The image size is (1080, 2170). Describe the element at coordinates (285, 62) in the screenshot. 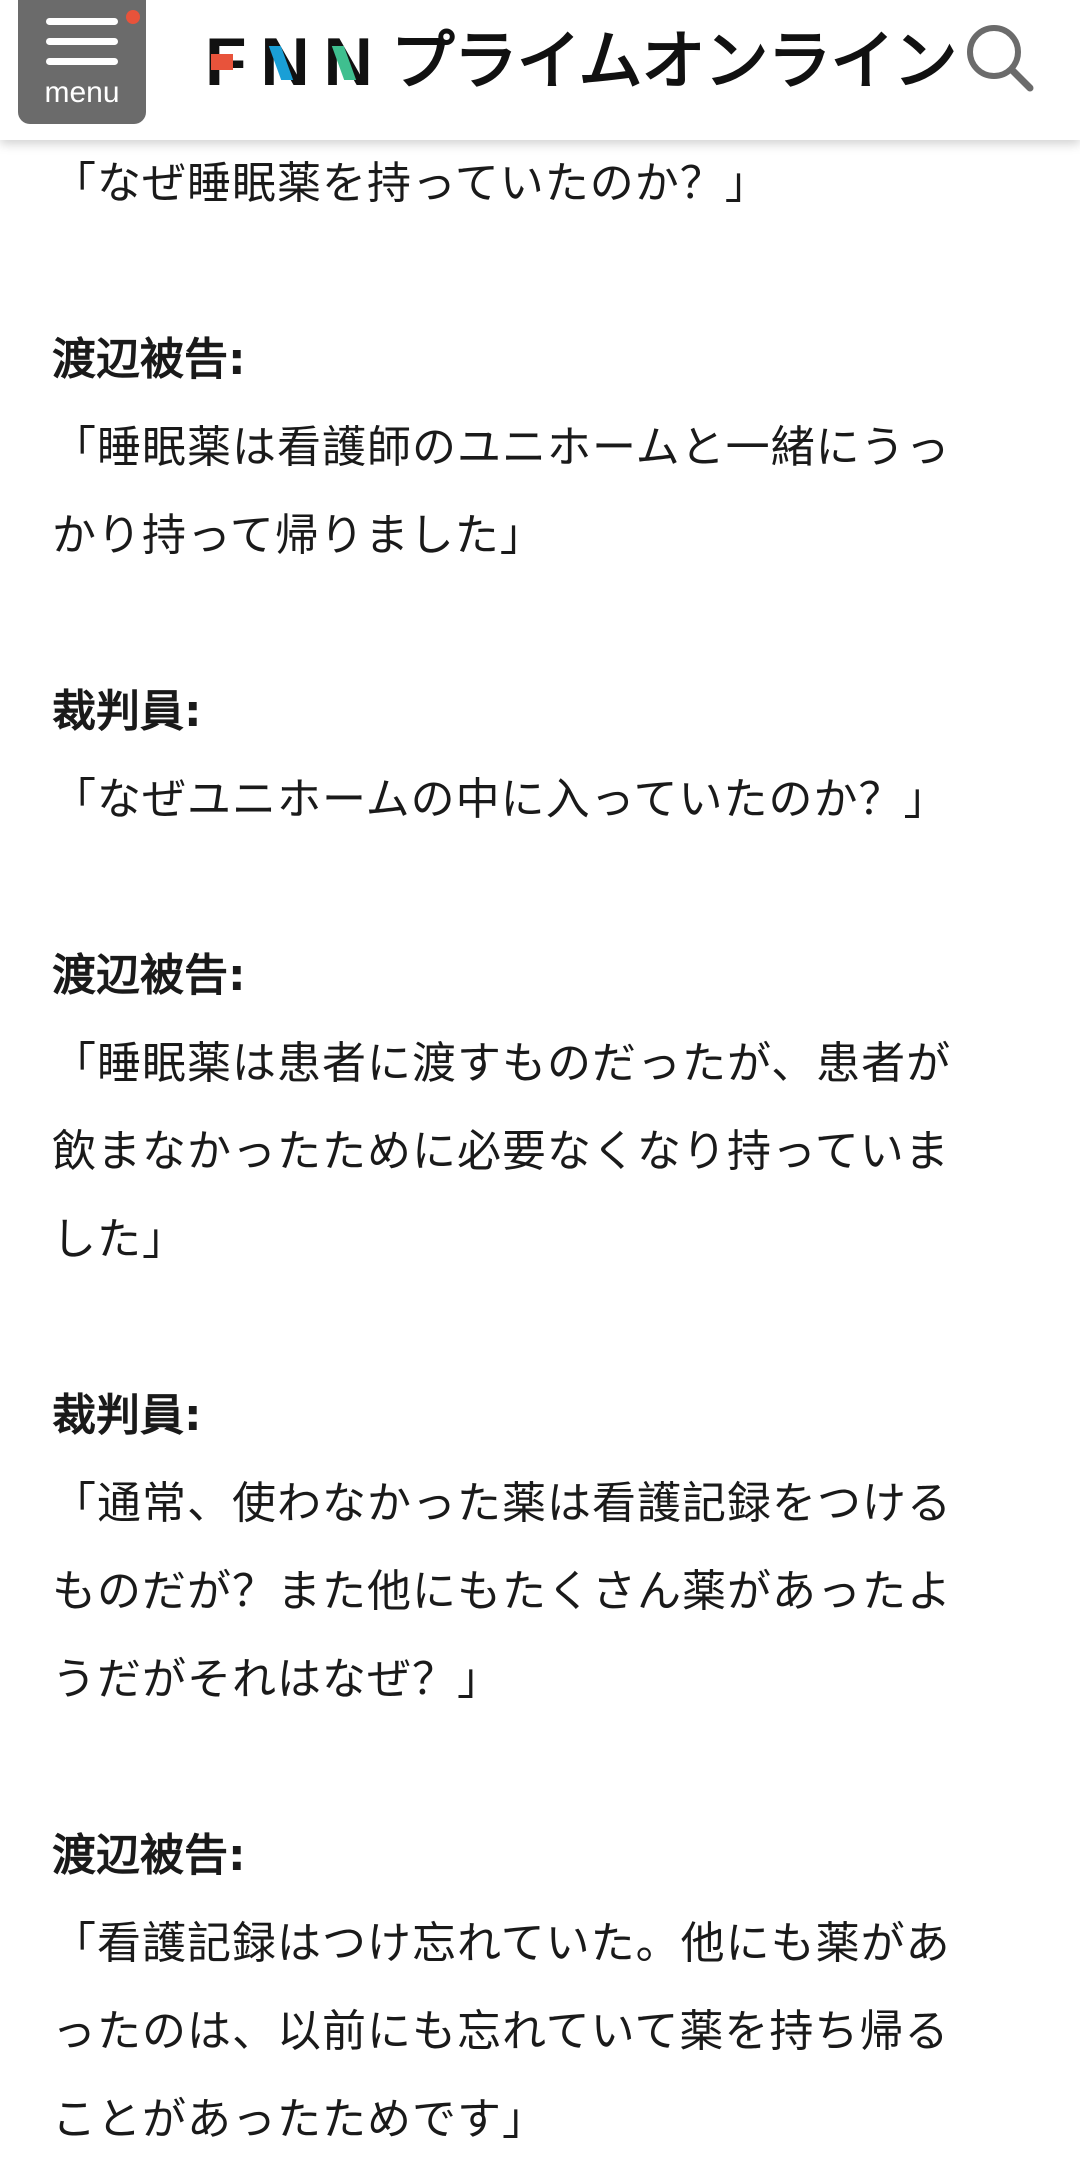

I see `logo-letter-n1: N` at that location.